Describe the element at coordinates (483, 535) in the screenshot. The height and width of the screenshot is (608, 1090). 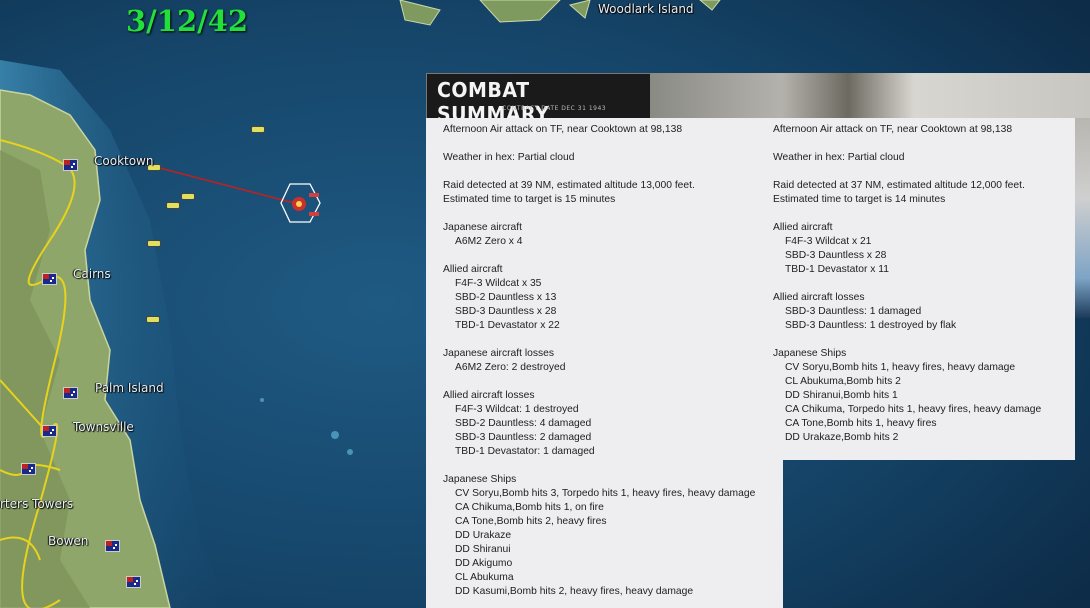
I see `list-item: DD Urakaze` at that location.